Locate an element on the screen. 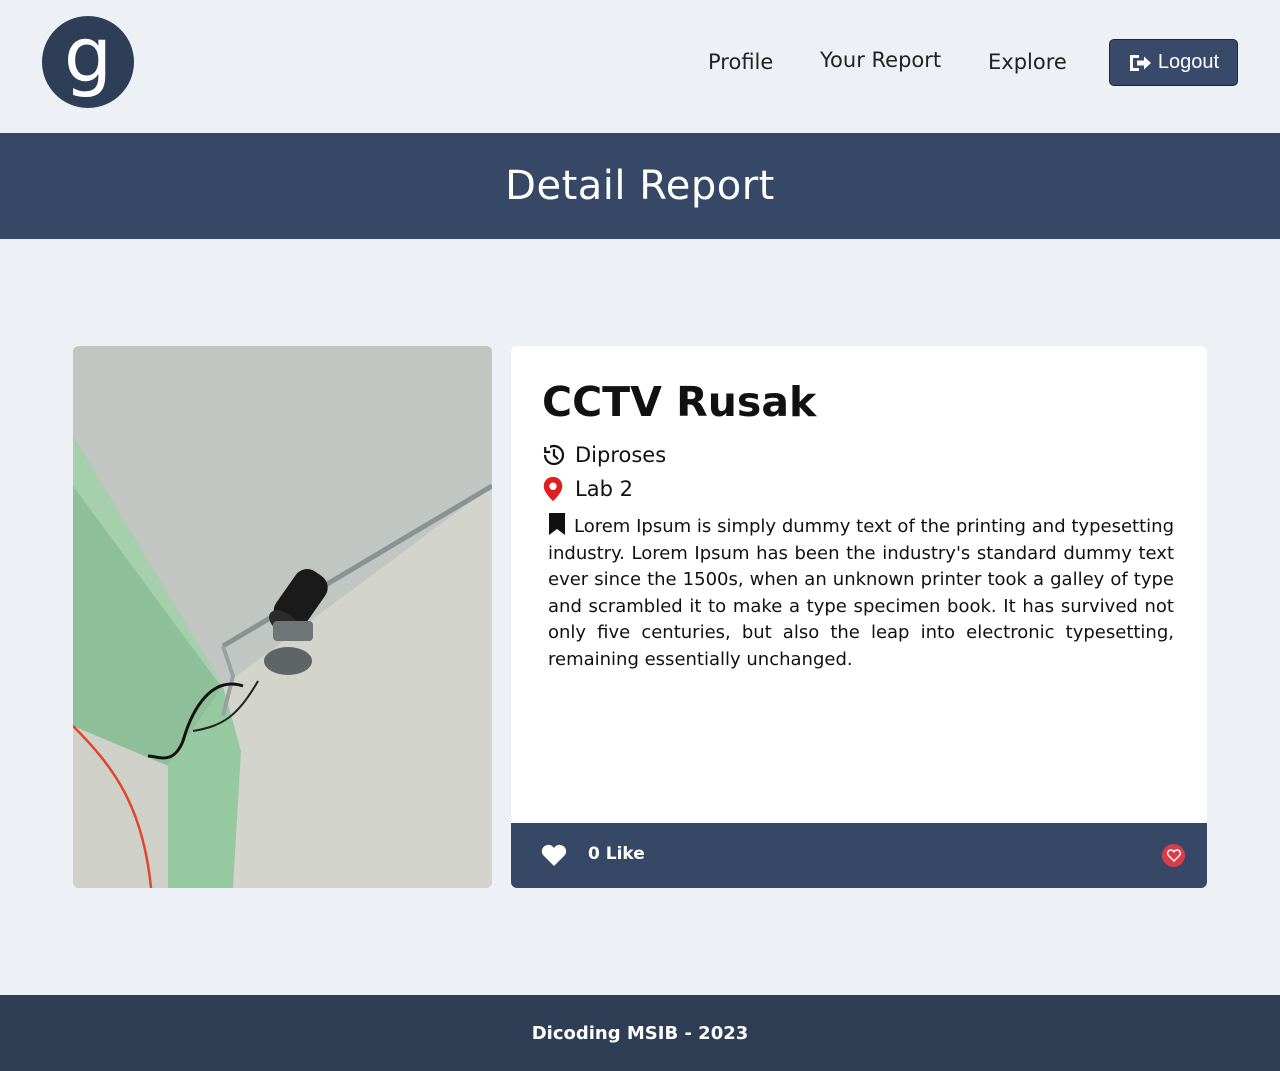 The width and height of the screenshot is (1280, 1071). logo: g is located at coordinates (88, 62).